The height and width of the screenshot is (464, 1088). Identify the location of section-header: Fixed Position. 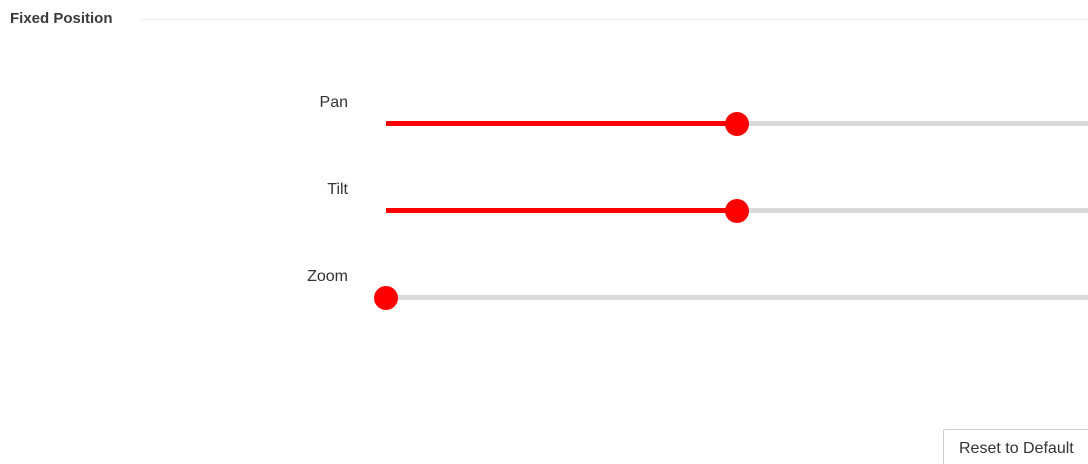
(549, 19).